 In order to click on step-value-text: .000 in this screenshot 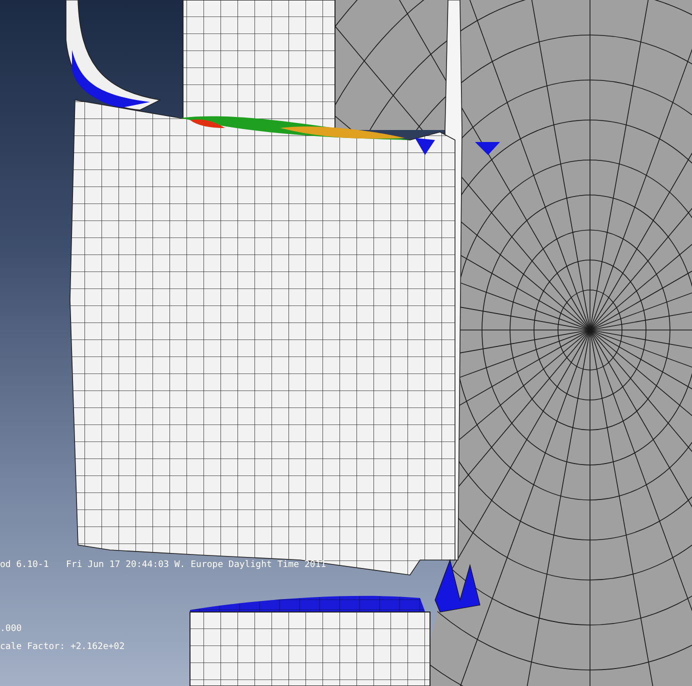, I will do `click(11, 629)`.